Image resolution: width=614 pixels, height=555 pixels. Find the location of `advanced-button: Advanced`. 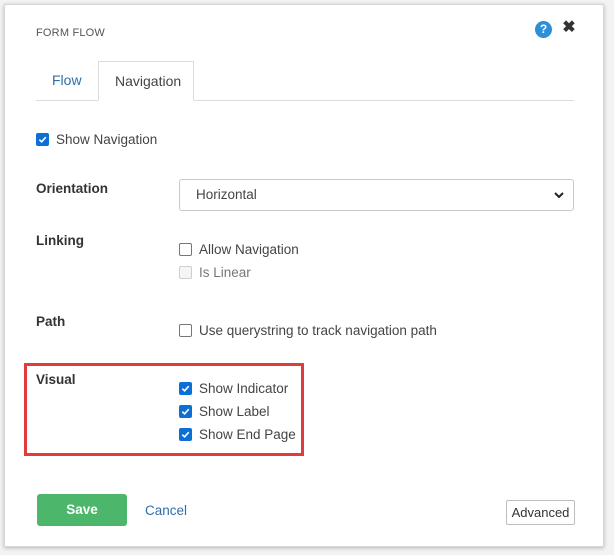

advanced-button: Advanced is located at coordinates (540, 512).